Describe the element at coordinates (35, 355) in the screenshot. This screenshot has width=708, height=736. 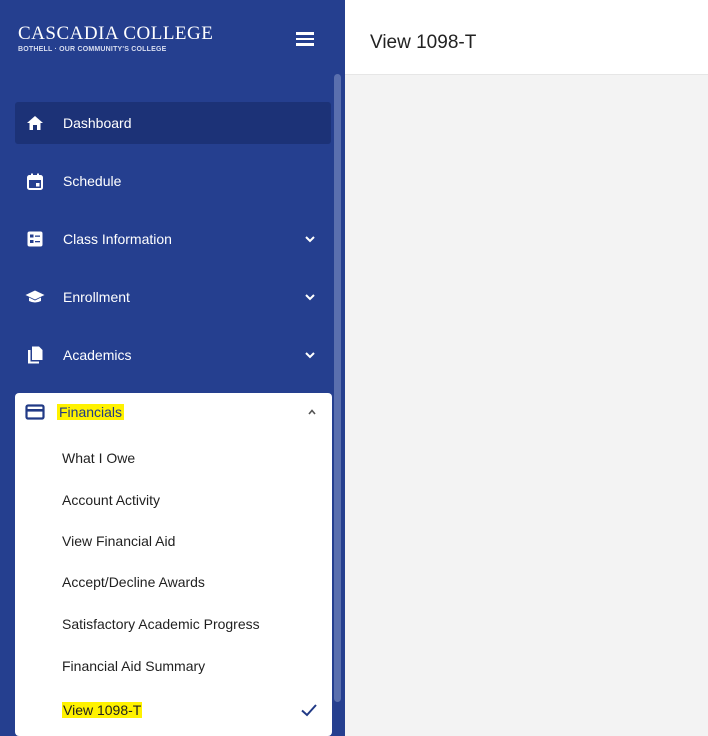
I see `documents-icon` at that location.